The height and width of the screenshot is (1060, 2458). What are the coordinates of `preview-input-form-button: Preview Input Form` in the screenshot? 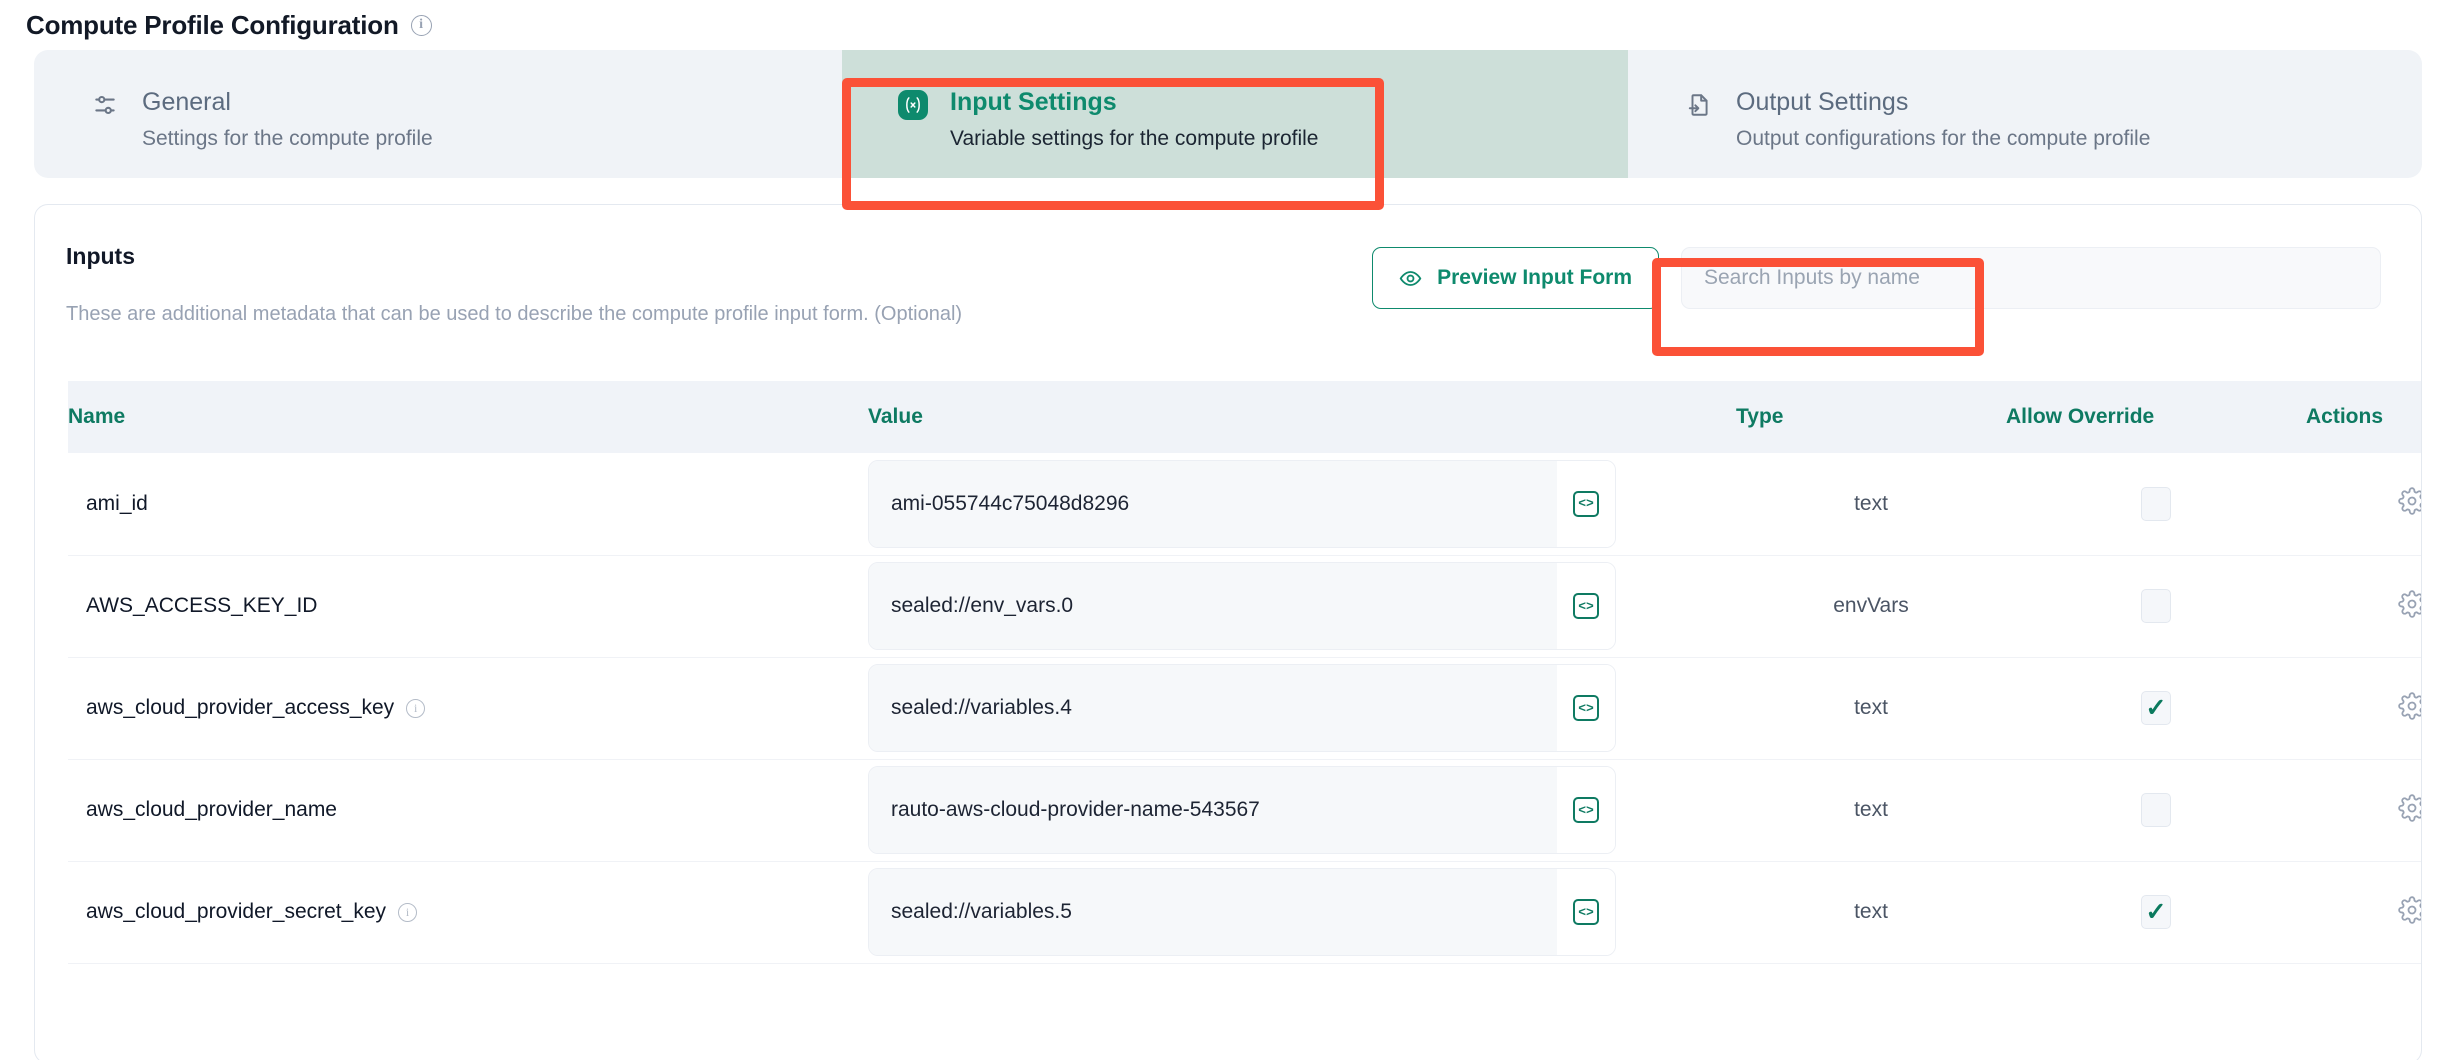 It's located at (1515, 278).